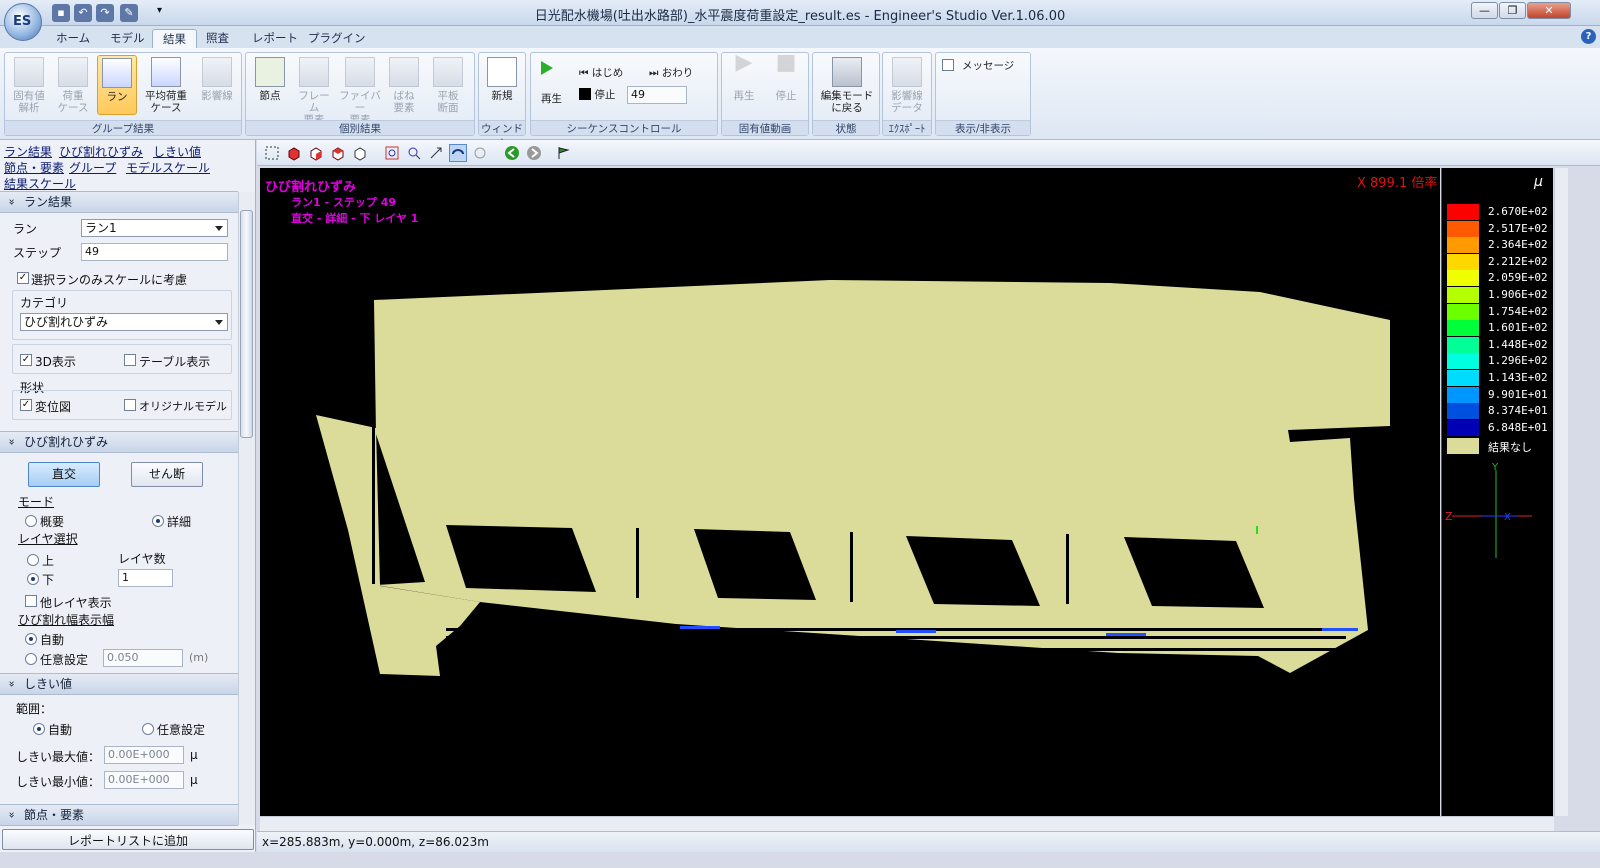  What do you see at coordinates (534, 153) in the screenshot?
I see `forward-icon` at bounding box center [534, 153].